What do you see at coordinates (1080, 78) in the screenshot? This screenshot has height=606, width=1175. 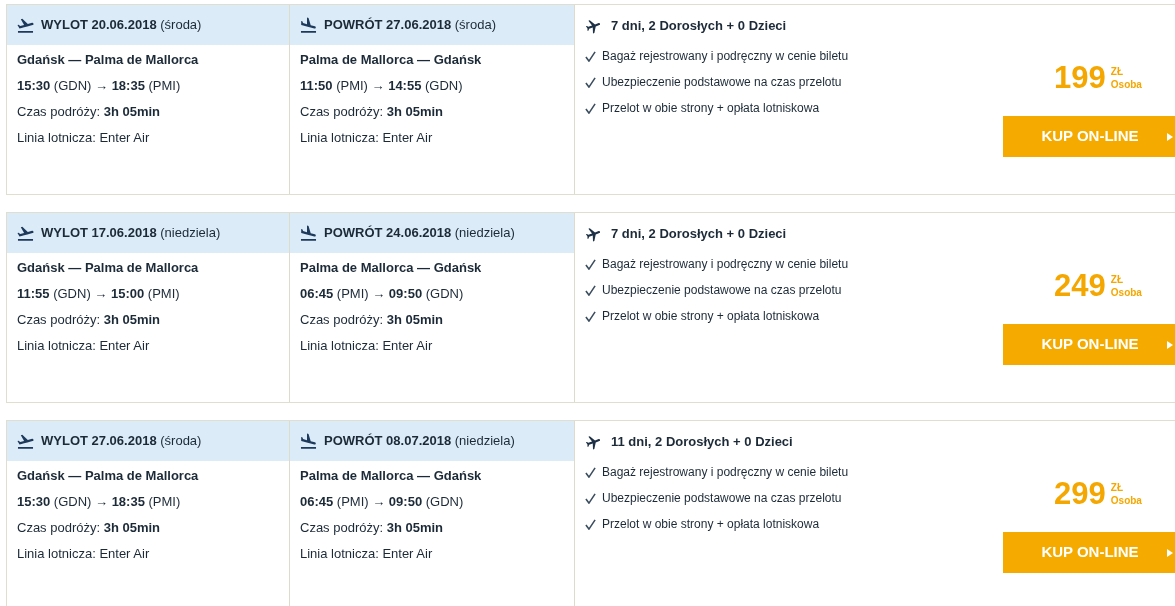 I see `price-amount: 199` at bounding box center [1080, 78].